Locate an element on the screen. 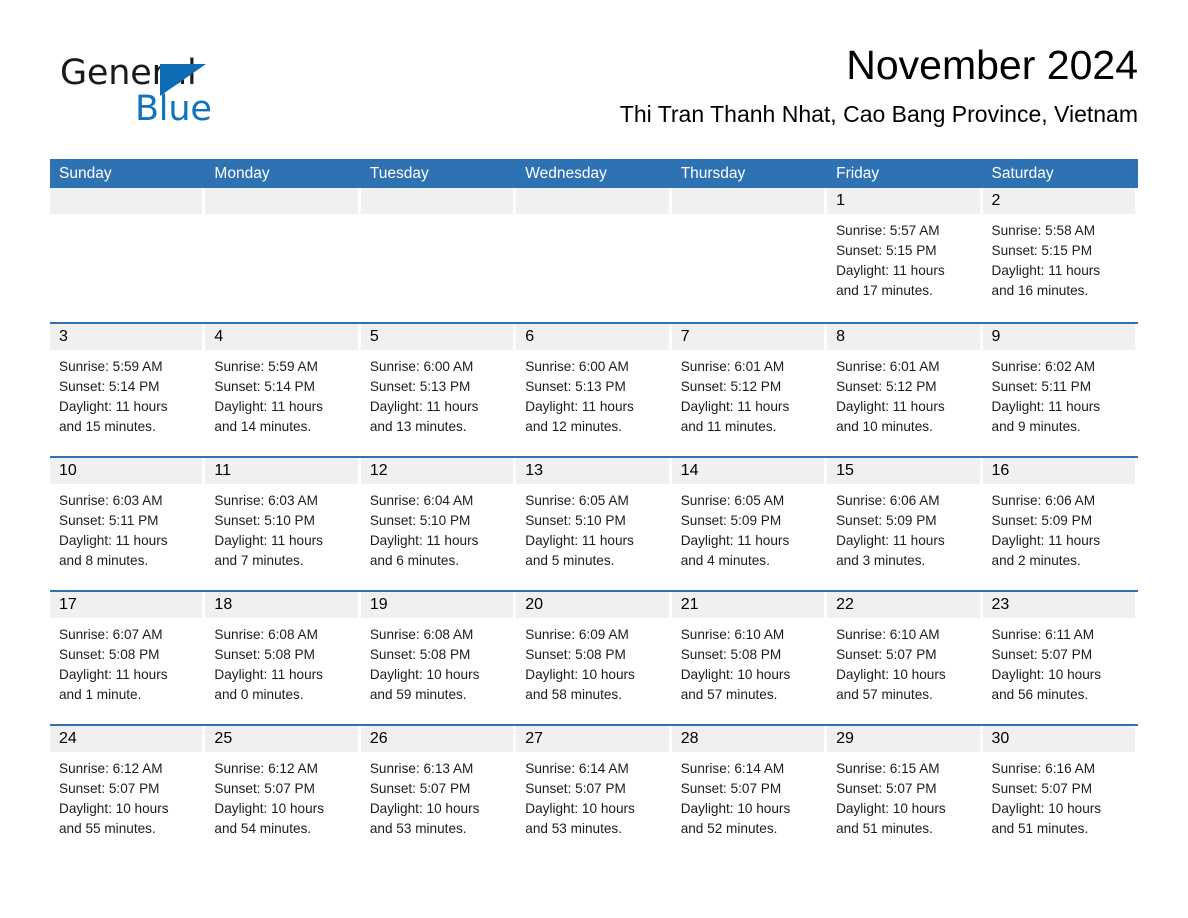  weekday-header-thursday: Thursday is located at coordinates (713, 173).